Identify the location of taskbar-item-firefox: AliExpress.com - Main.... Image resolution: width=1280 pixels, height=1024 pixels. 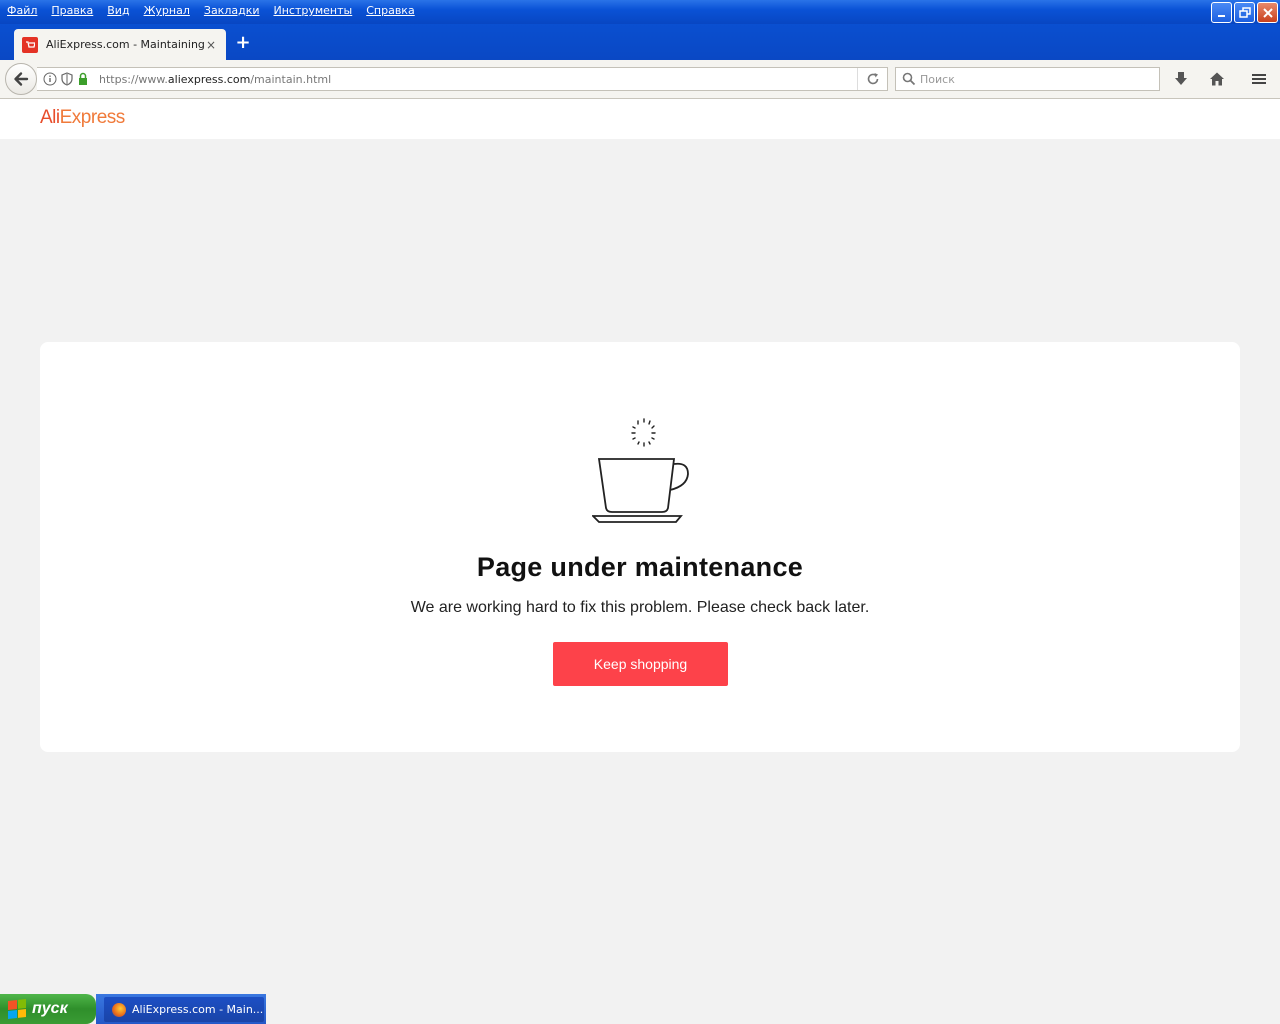
(184, 1009).